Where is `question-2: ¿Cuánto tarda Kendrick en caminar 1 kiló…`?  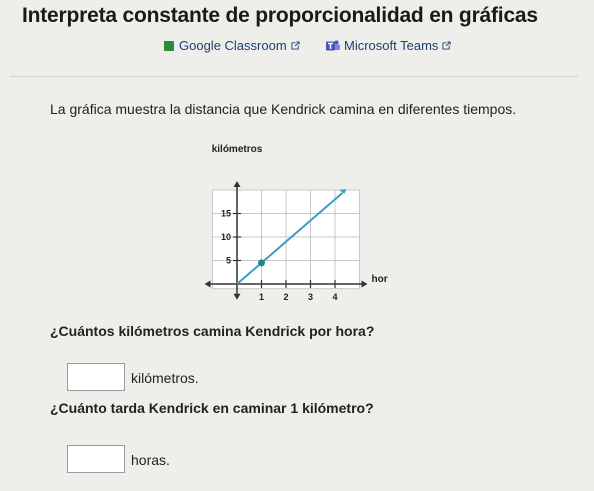 question-2: ¿Cuánto tarda Kendrick en caminar 1 kiló… is located at coordinates (212, 408).